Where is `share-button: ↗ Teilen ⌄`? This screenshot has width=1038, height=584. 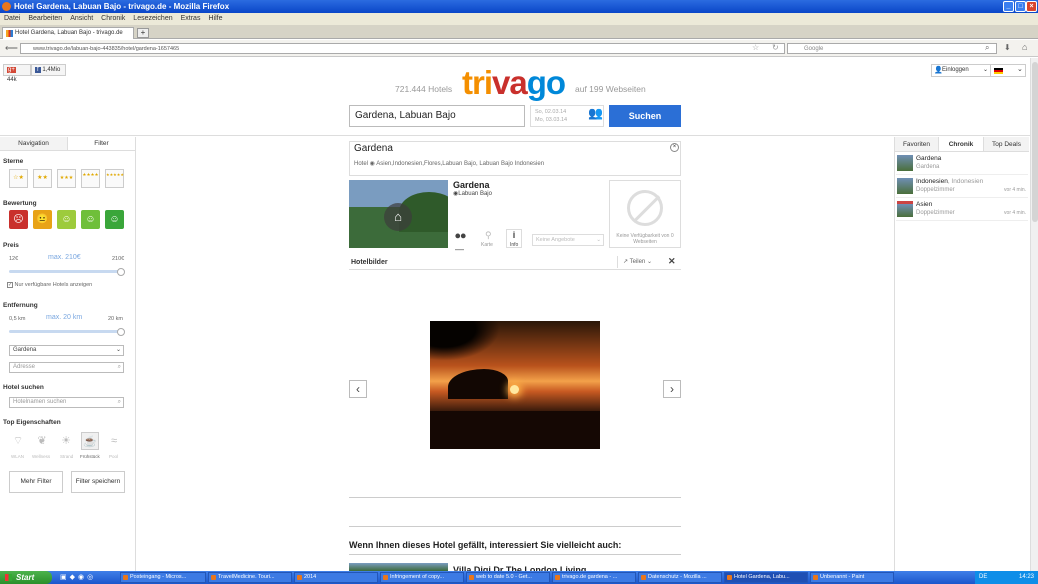
share-button: ↗ Teilen ⌄ is located at coordinates (641, 262).